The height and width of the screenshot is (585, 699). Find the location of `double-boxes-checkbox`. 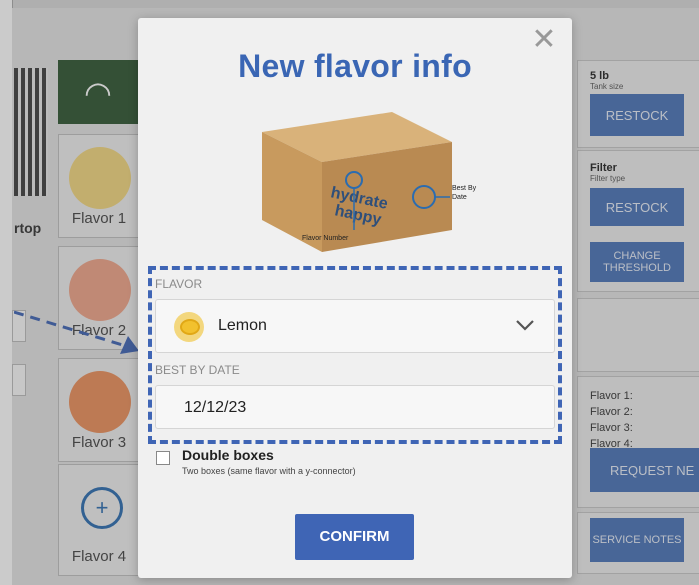

double-boxes-checkbox is located at coordinates (163, 458).